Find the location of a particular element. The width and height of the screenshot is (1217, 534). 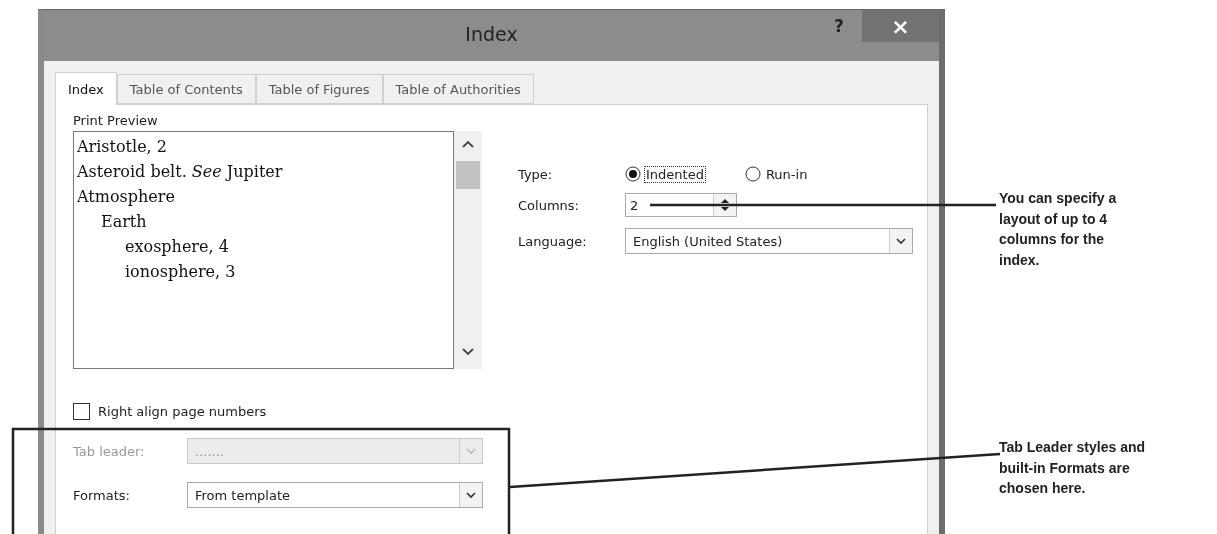

preview-entry: Asteroid belt. See Jupiter is located at coordinates (180, 172).